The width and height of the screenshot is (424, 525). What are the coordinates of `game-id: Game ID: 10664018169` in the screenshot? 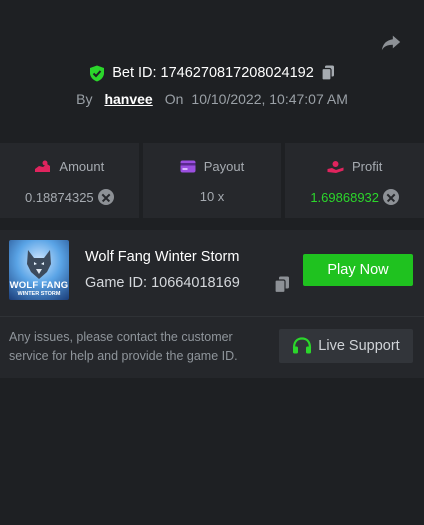 It's located at (162, 283).